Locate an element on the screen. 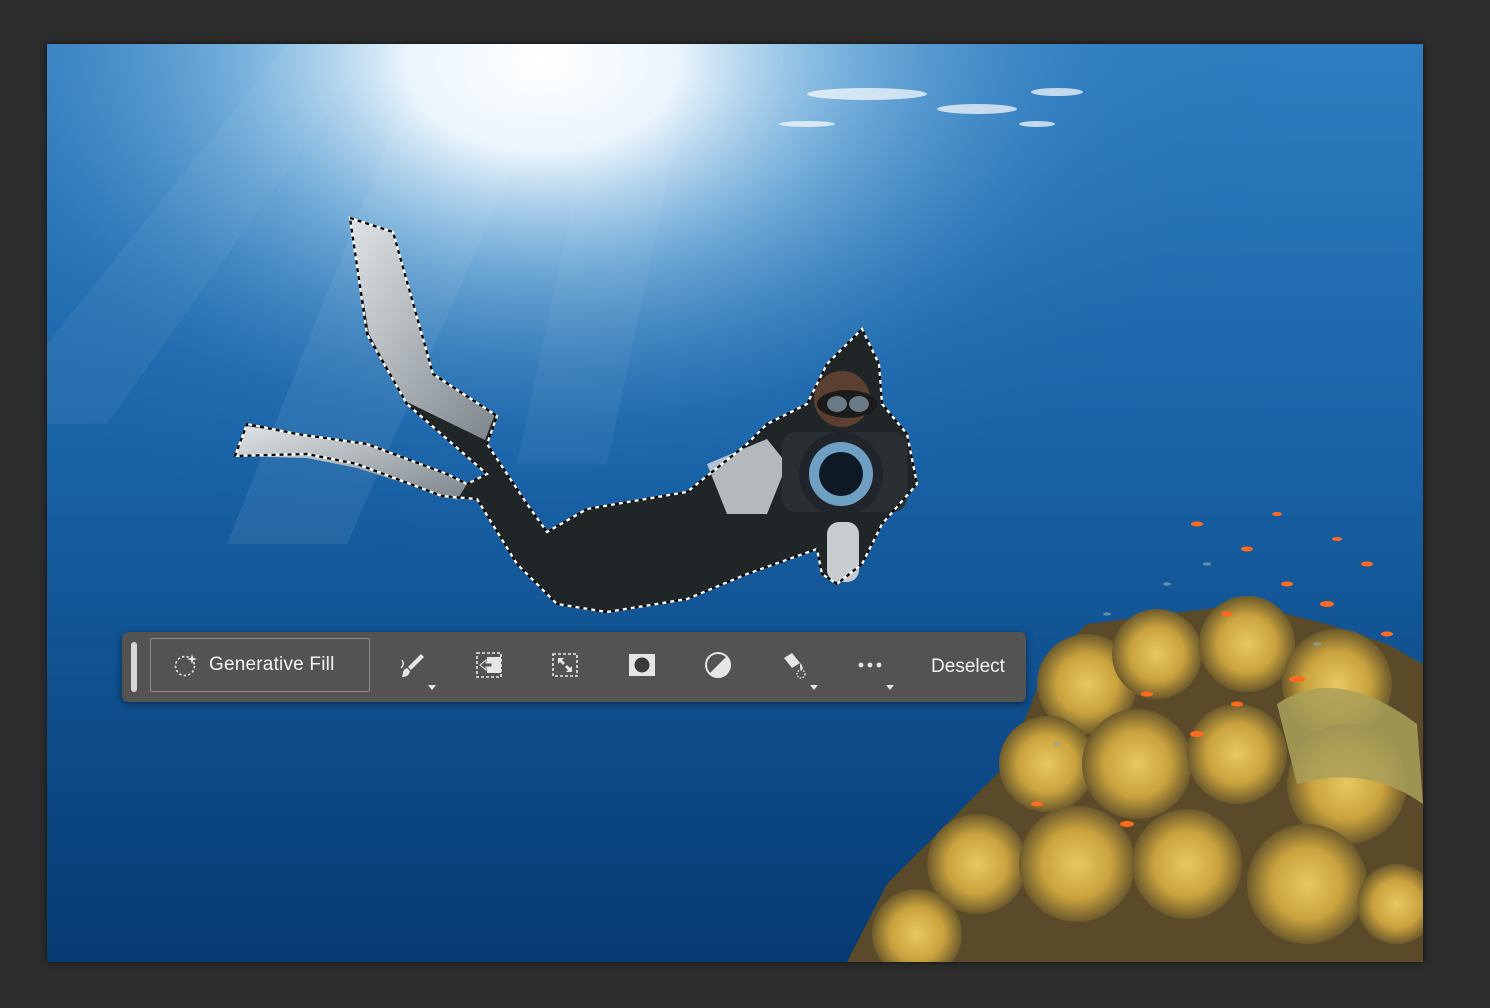  fill-bucket-icon is located at coordinates (794, 667).